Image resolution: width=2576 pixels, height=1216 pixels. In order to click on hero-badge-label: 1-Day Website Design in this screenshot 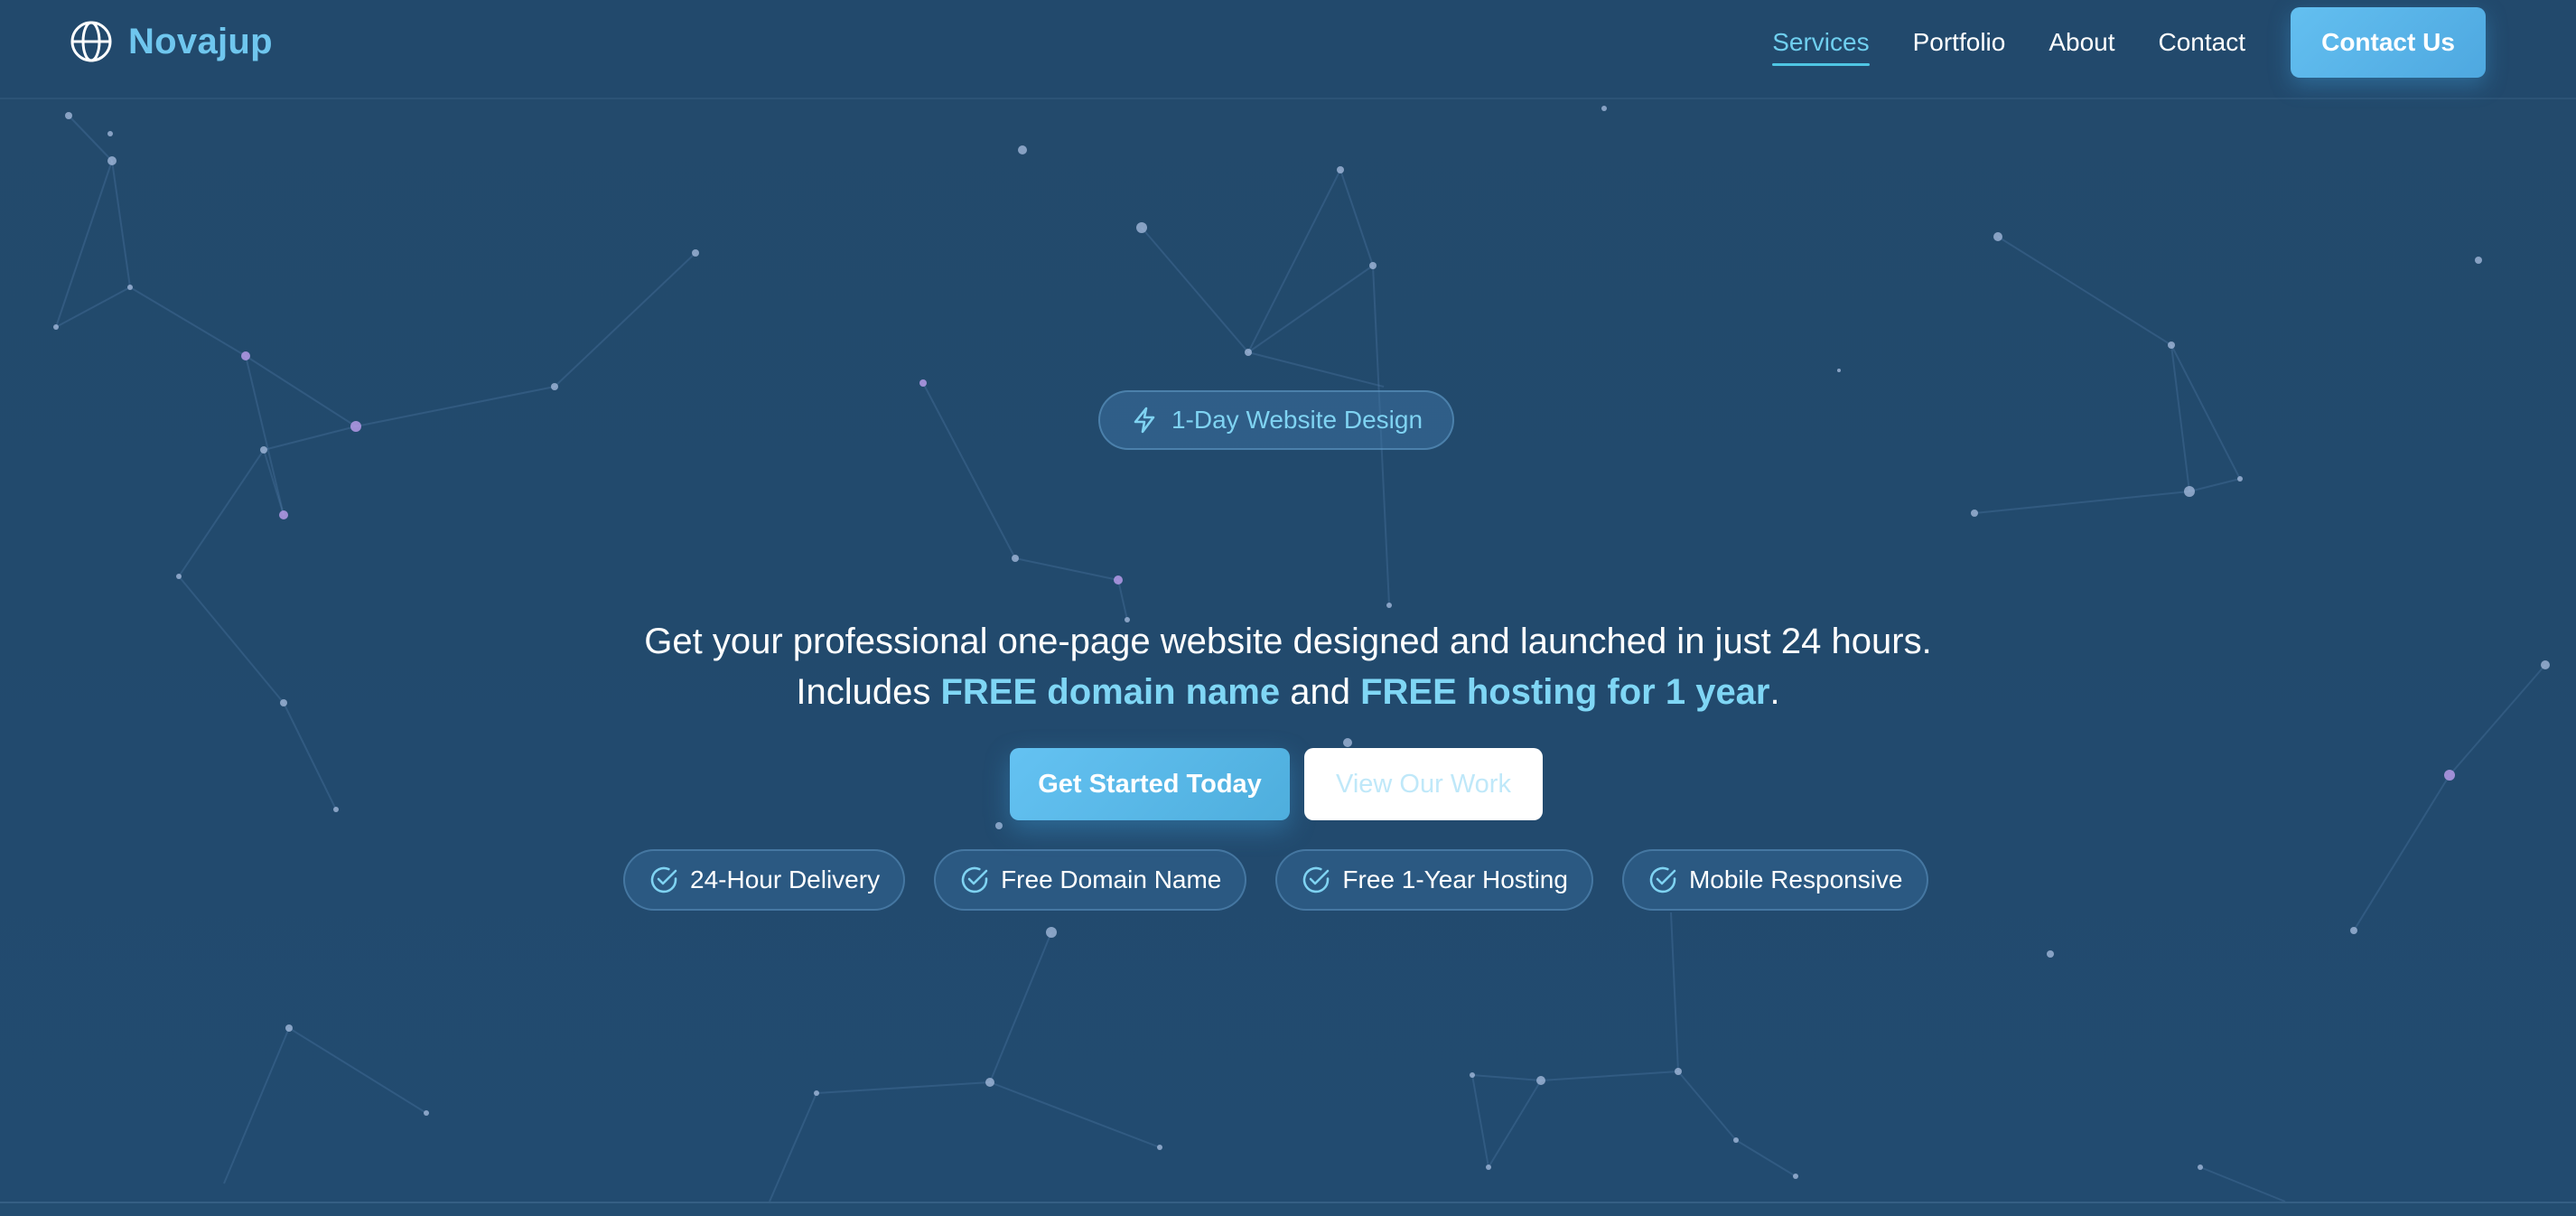, I will do `click(1297, 420)`.